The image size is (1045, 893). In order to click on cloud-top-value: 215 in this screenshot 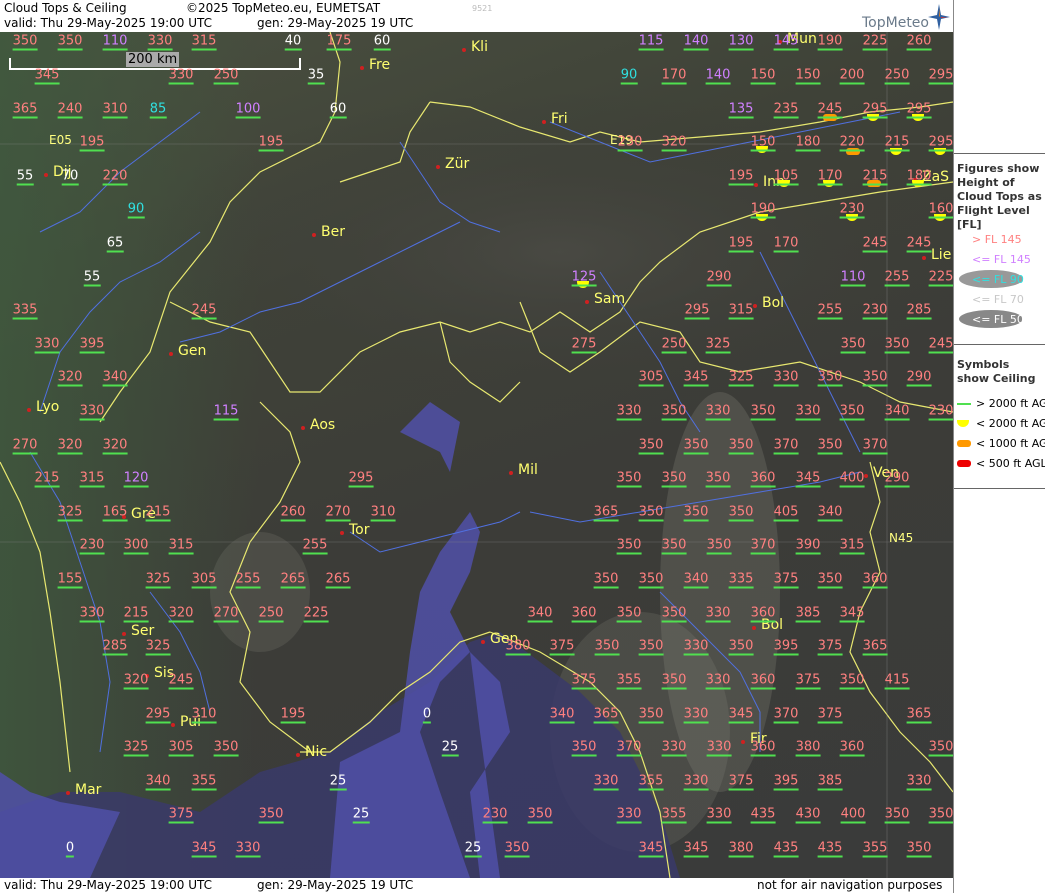, I will do `click(136, 614)`.